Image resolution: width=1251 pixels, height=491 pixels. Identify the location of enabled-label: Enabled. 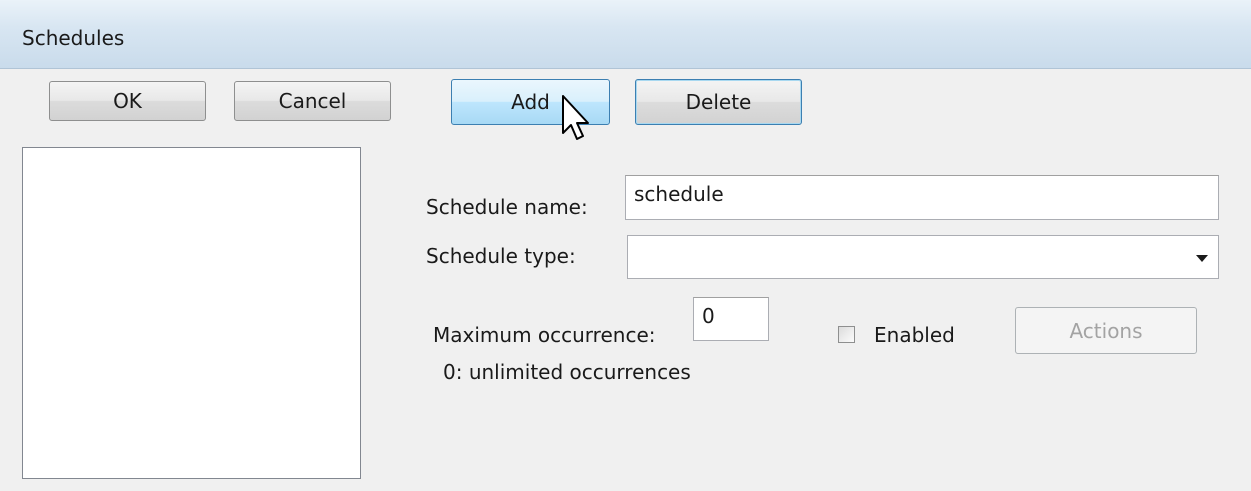
(914, 335).